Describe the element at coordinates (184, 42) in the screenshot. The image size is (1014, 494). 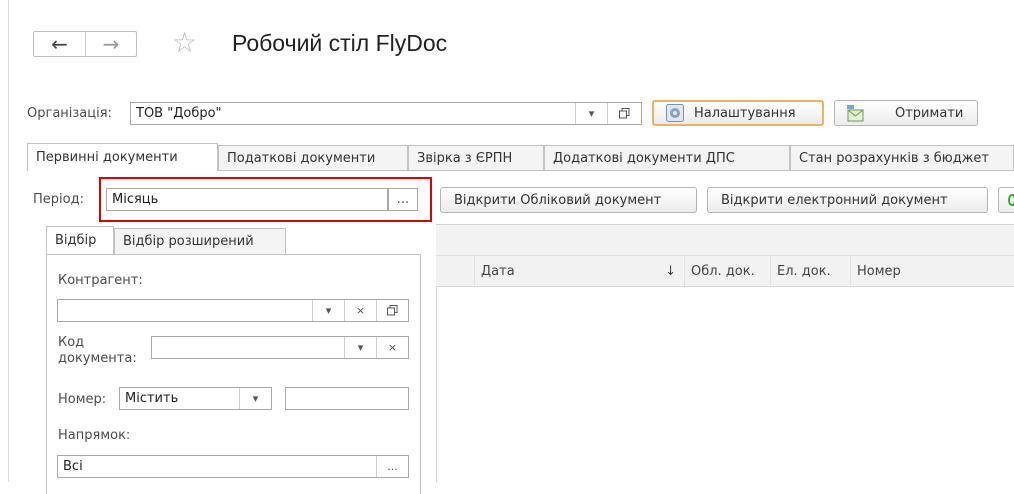
I see `favorite-star-icon: ☆` at that location.